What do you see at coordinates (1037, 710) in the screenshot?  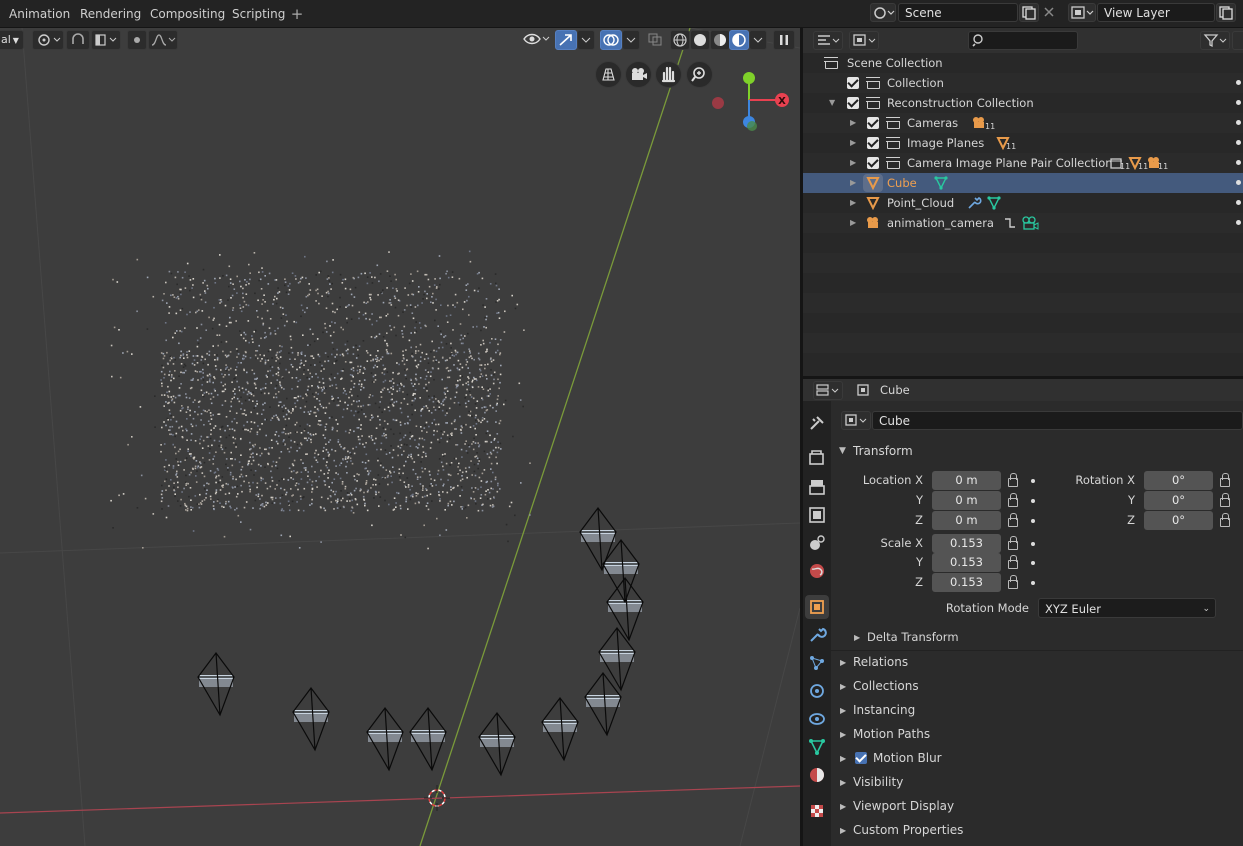 I see `panel-instancing: ▶ Instancing` at bounding box center [1037, 710].